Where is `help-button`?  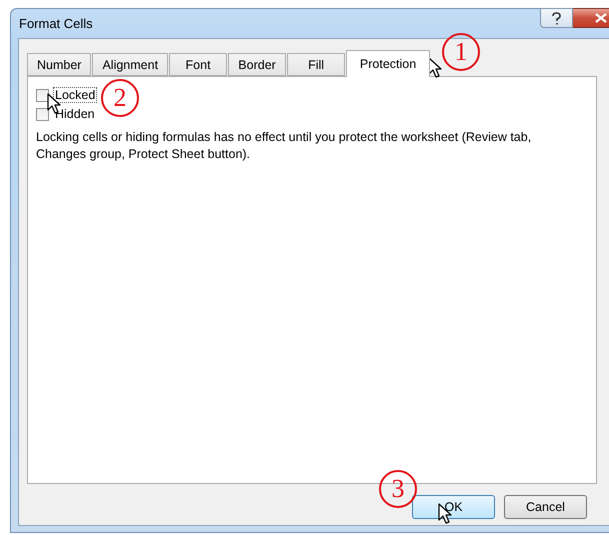 help-button is located at coordinates (556, 18).